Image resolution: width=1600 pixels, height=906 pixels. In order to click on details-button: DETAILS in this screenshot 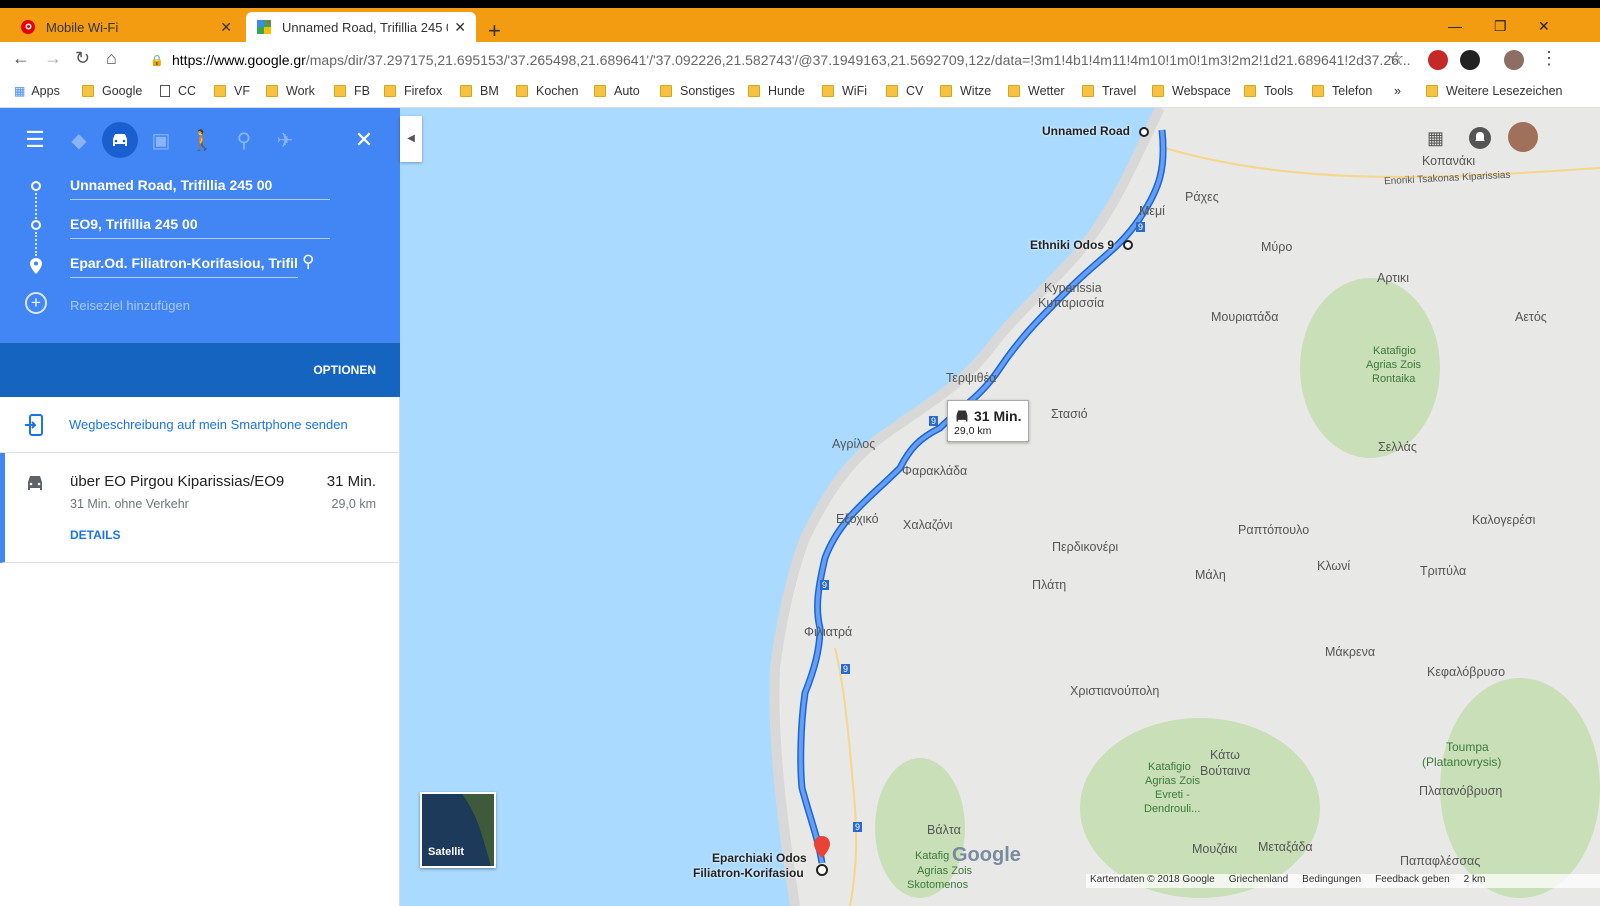, I will do `click(95, 535)`.